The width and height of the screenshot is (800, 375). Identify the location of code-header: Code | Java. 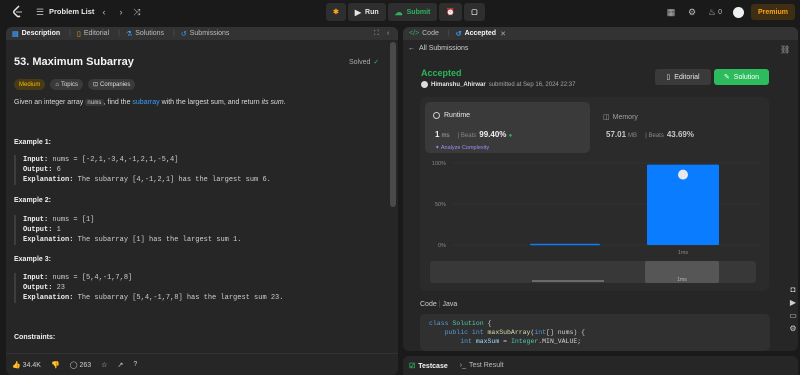
(439, 304).